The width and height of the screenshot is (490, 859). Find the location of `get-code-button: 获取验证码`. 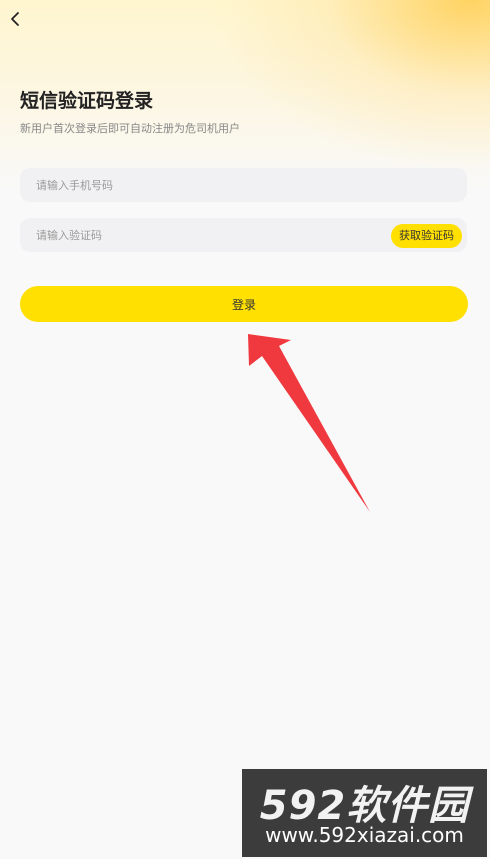

get-code-button: 获取验证码 is located at coordinates (426, 236).